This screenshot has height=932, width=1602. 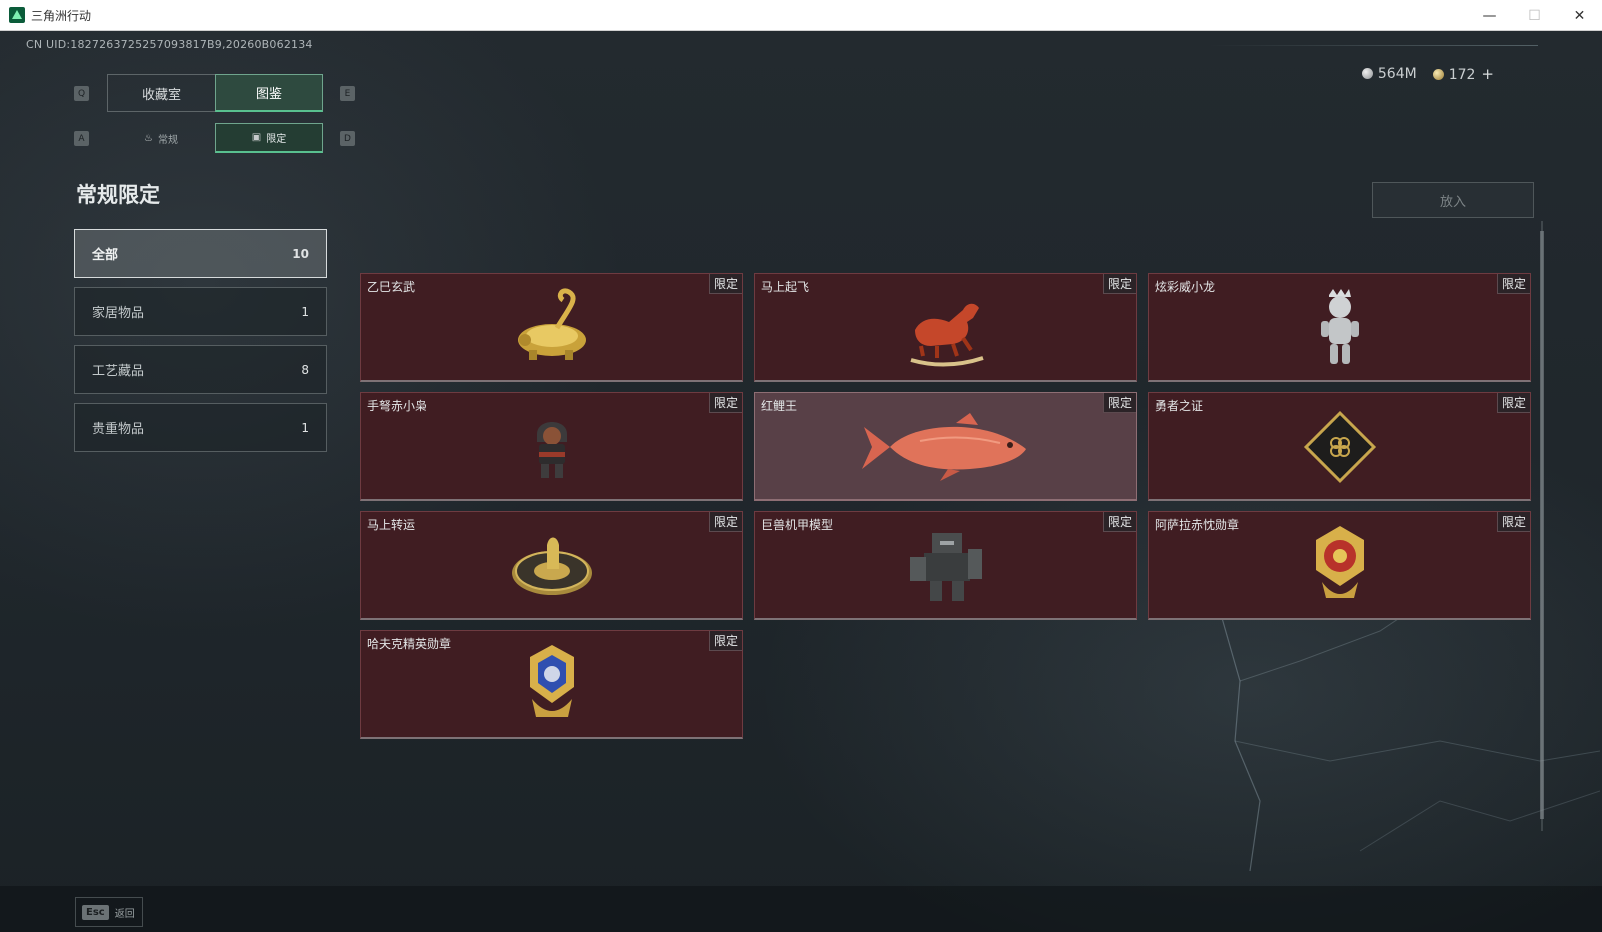 I want to click on item-card: 手弩赤小枭 限定, so click(x=551, y=446).